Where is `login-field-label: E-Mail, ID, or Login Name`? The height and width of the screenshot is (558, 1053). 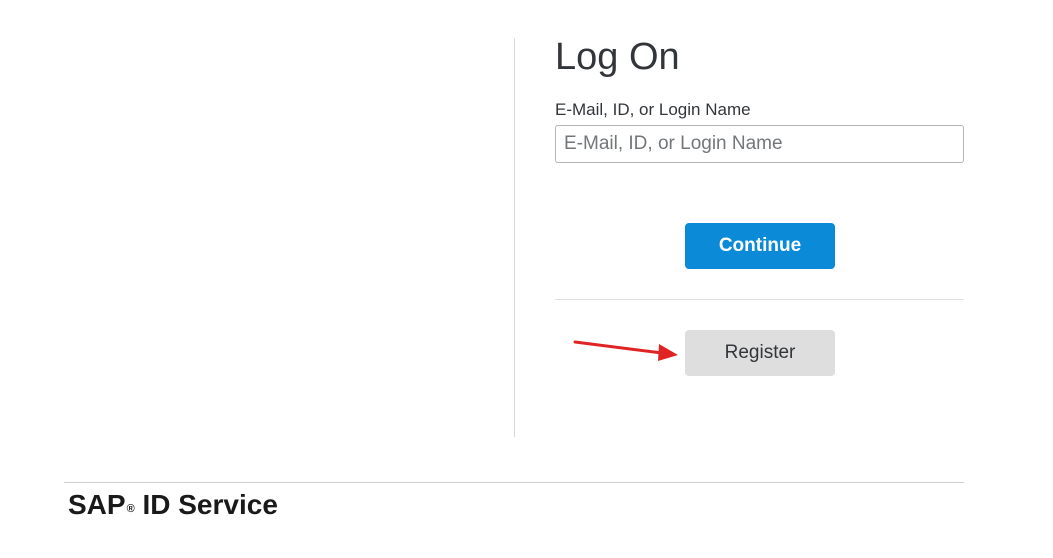
login-field-label: E-Mail, ID, or Login Name is located at coordinates (653, 109).